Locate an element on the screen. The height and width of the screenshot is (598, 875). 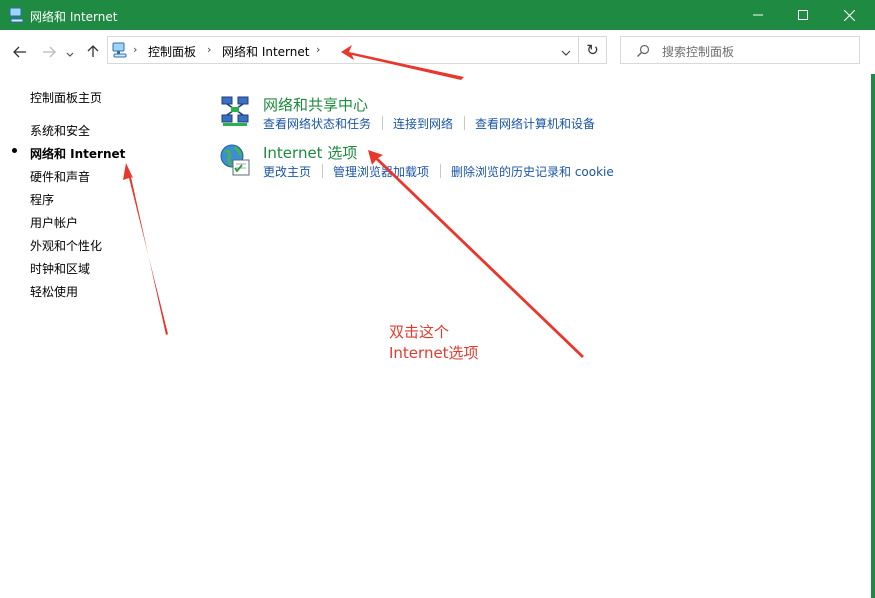
window-border is located at coordinates (873, 336).